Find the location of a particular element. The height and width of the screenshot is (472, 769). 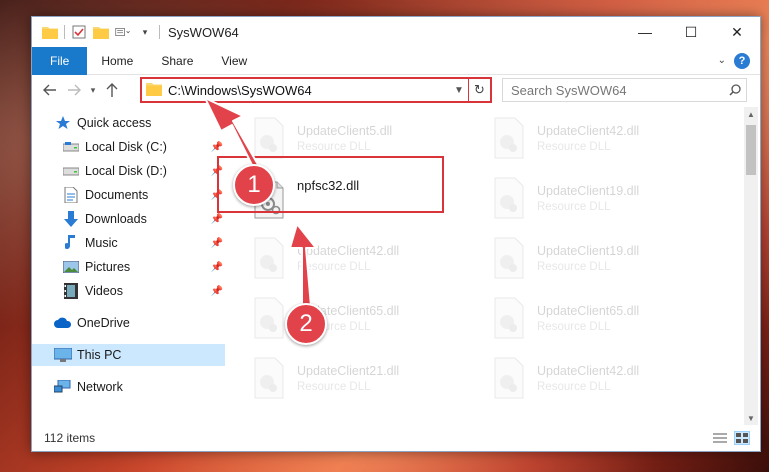

sidebar-item-label: Local Disk (C:) is located at coordinates (126, 147).